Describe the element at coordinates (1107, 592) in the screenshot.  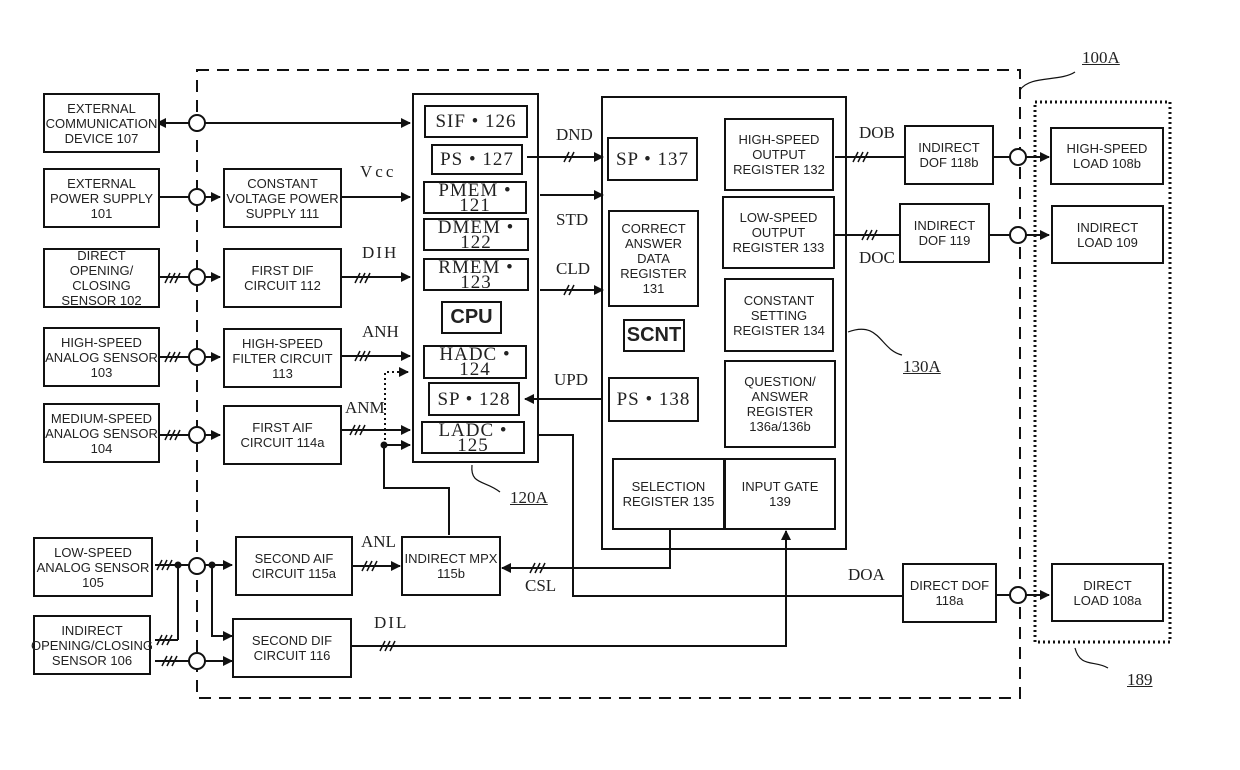
I see `direct-load-108a: DIRECT LOAD 108a` at that location.